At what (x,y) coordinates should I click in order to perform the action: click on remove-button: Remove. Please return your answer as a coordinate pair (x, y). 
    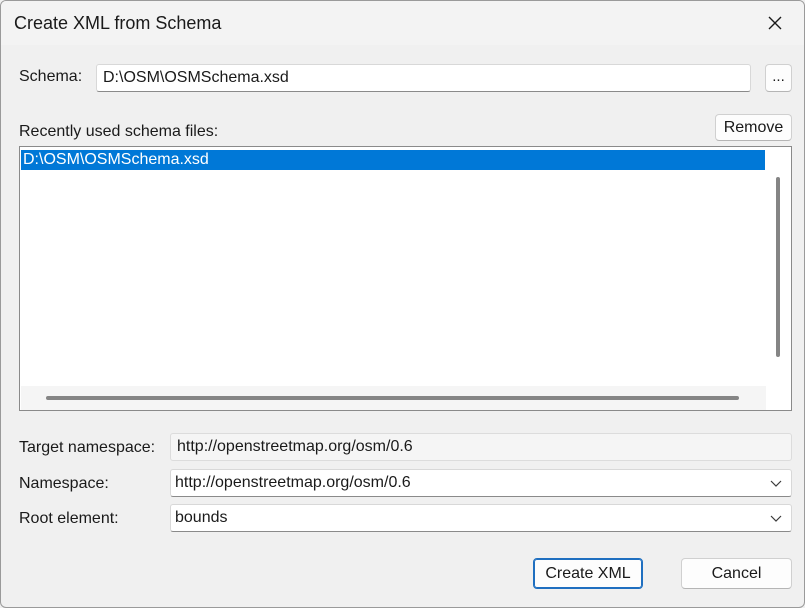
    Looking at the image, I should click on (753, 127).